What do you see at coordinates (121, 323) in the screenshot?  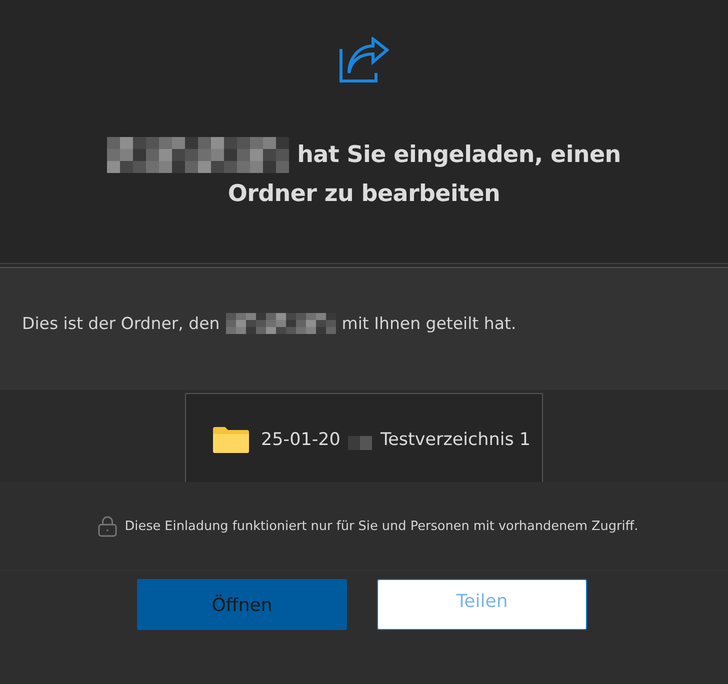 I see `message-text: Dies ist der Ordner, den` at bounding box center [121, 323].